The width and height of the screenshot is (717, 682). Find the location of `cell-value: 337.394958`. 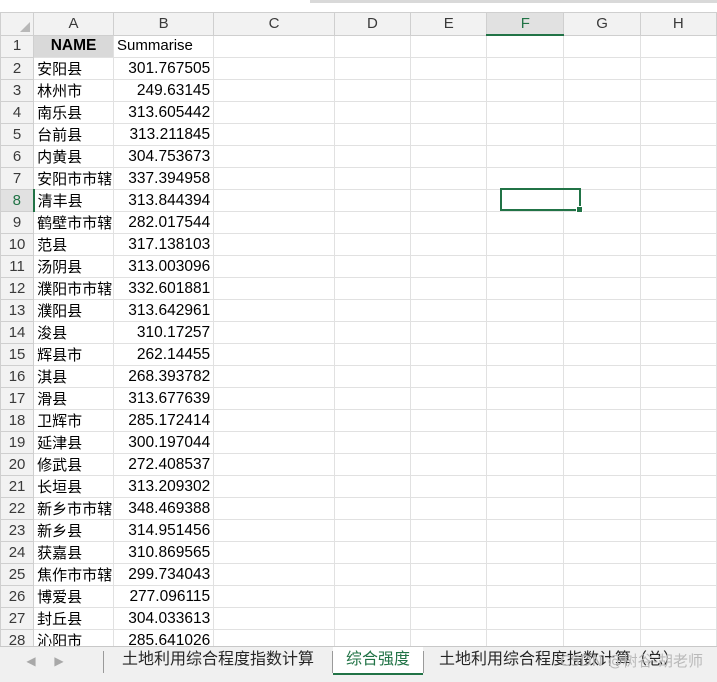

cell-value: 337.394958 is located at coordinates (164, 178).